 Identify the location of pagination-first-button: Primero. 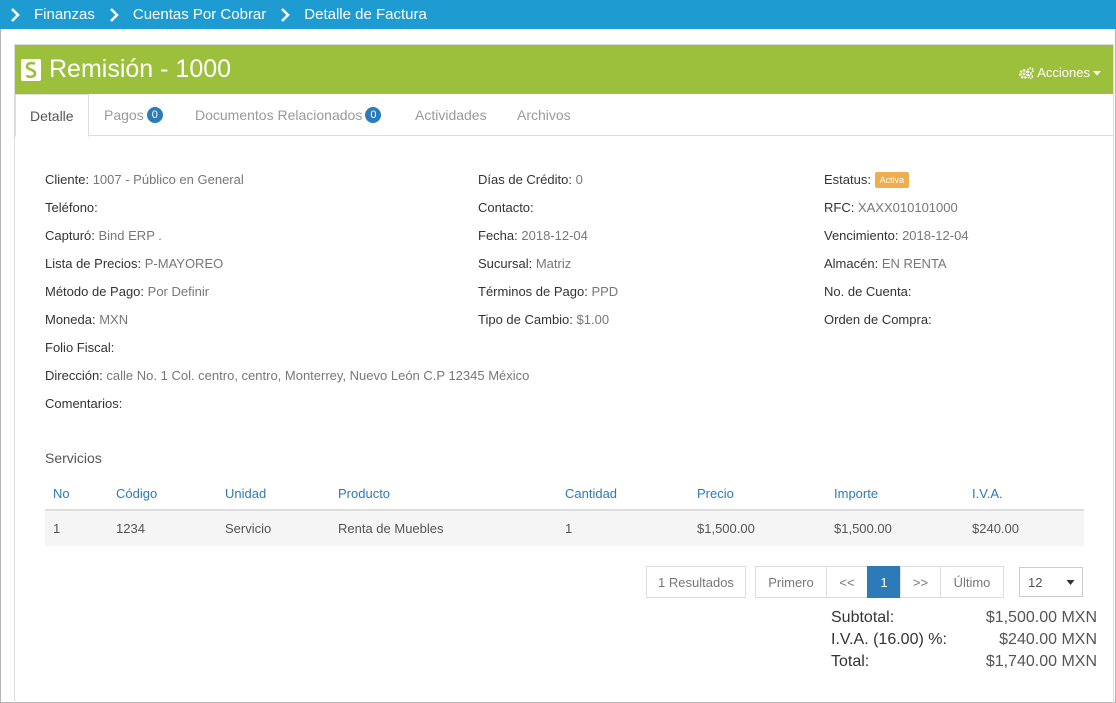
(791, 582).